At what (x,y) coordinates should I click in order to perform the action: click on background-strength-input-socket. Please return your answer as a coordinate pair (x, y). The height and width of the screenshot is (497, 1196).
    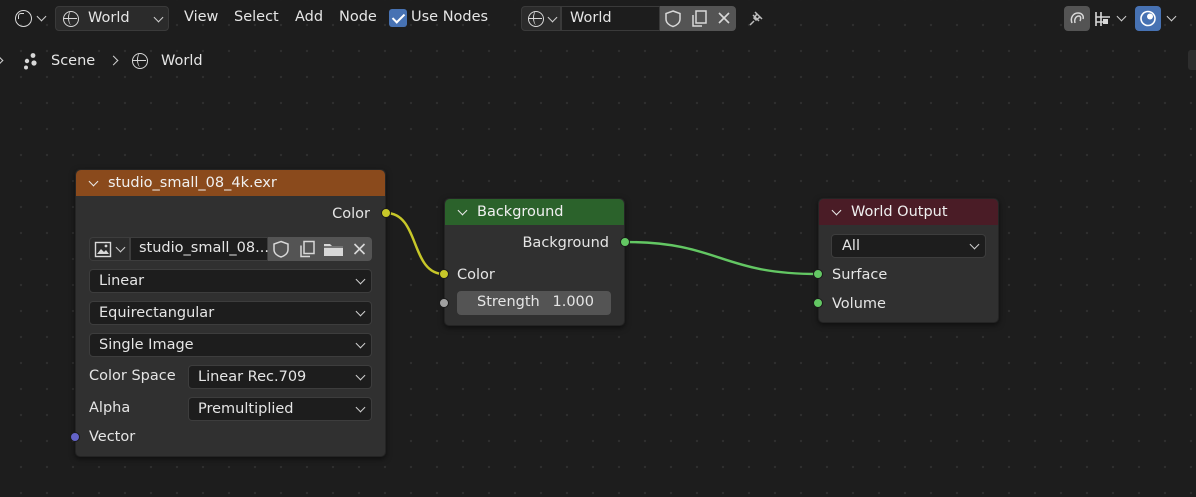
    Looking at the image, I should click on (444, 303).